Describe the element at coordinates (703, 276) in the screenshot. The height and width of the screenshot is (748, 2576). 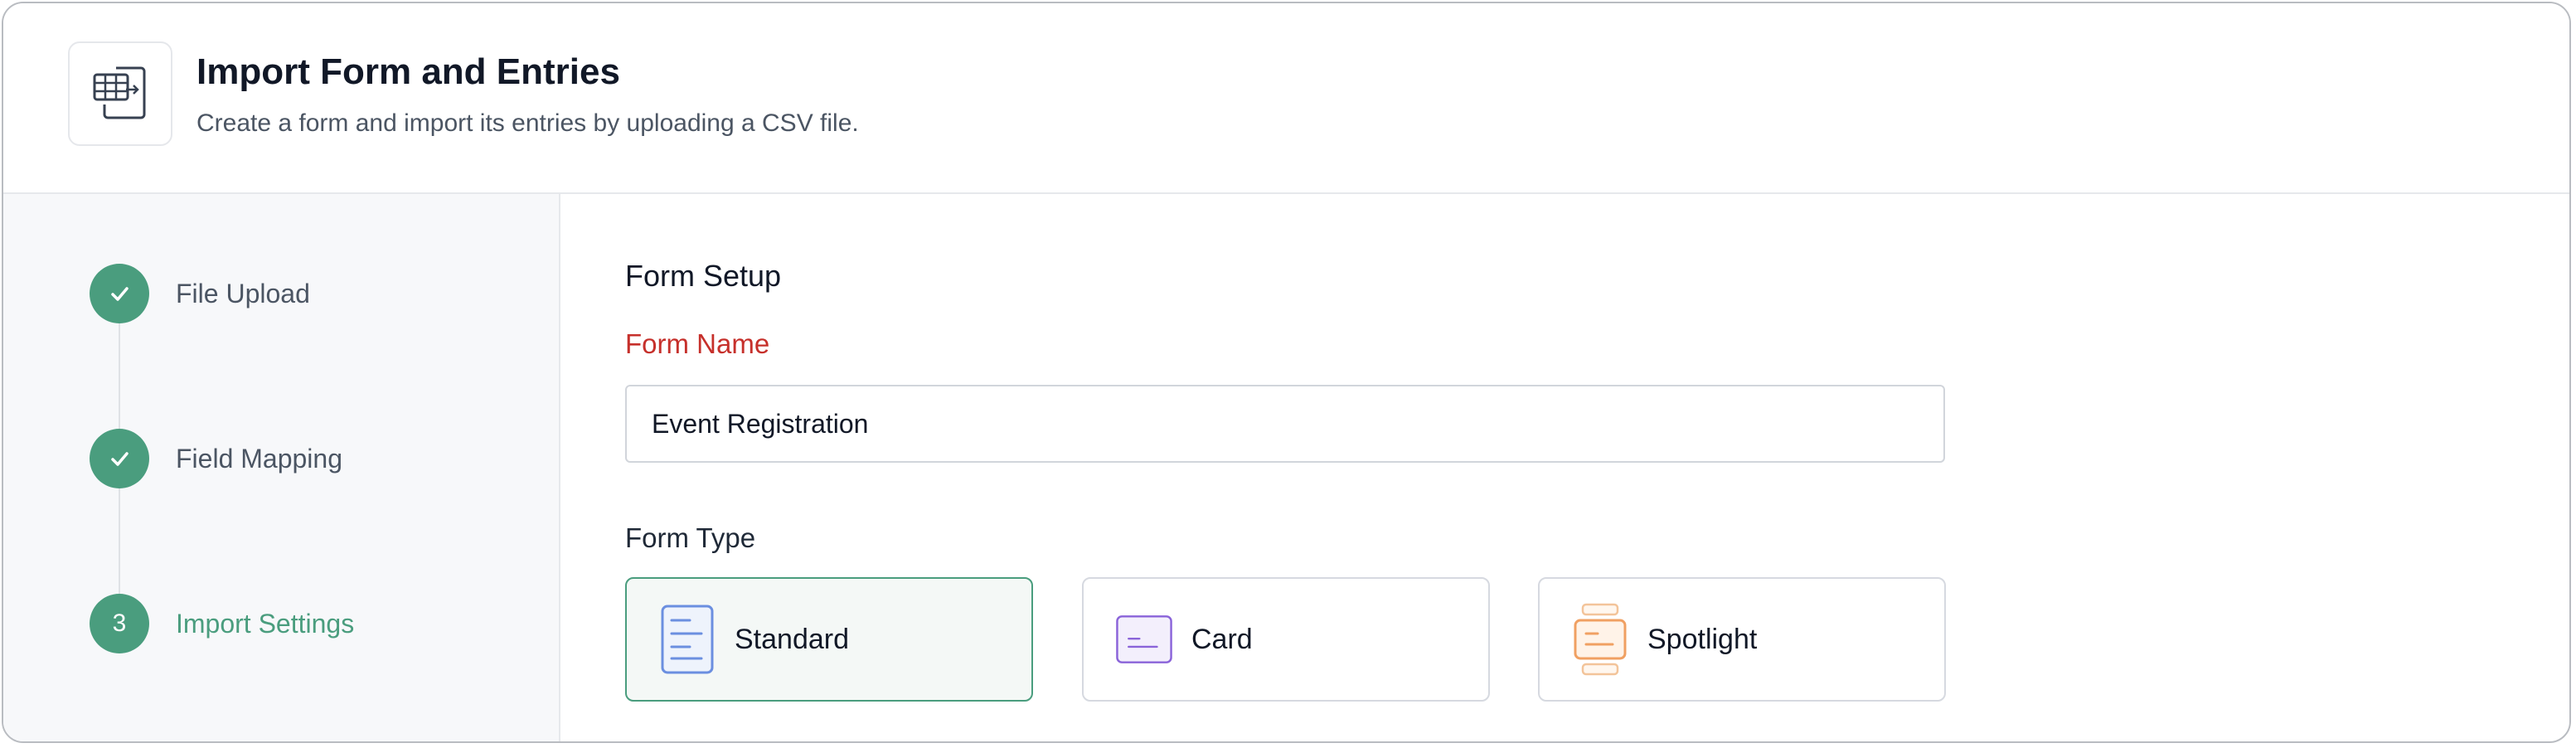
I see `section-title: Form Setup` at that location.